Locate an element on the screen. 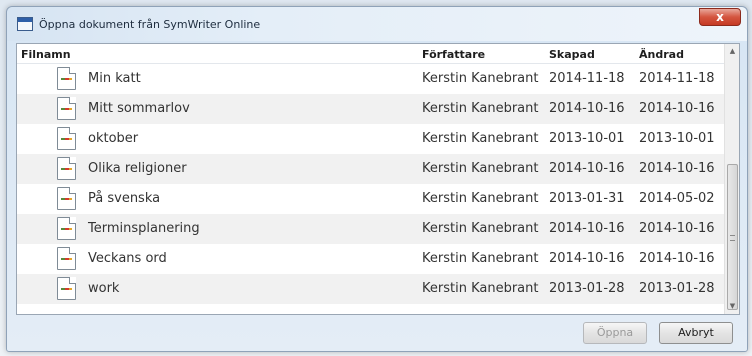 The height and width of the screenshot is (356, 752). cancel-button: Avbryt is located at coordinates (696, 333).